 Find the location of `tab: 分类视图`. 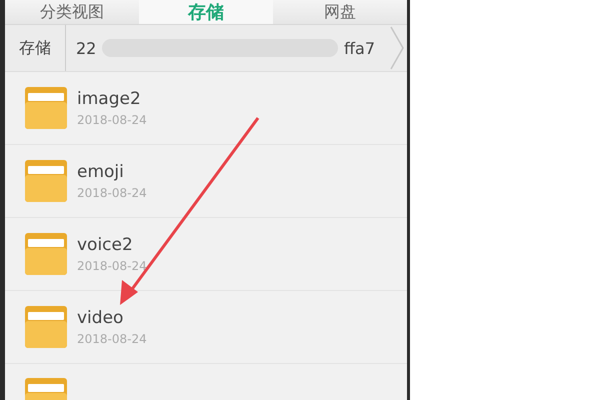

tab: 分类视图 is located at coordinates (72, 12).